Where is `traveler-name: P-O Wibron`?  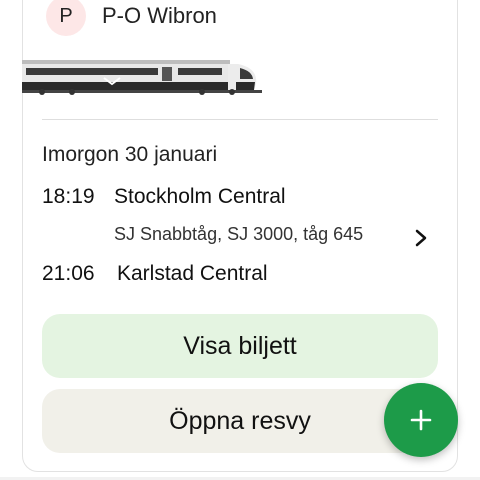
traveler-name: P-O Wibron is located at coordinates (159, 15).